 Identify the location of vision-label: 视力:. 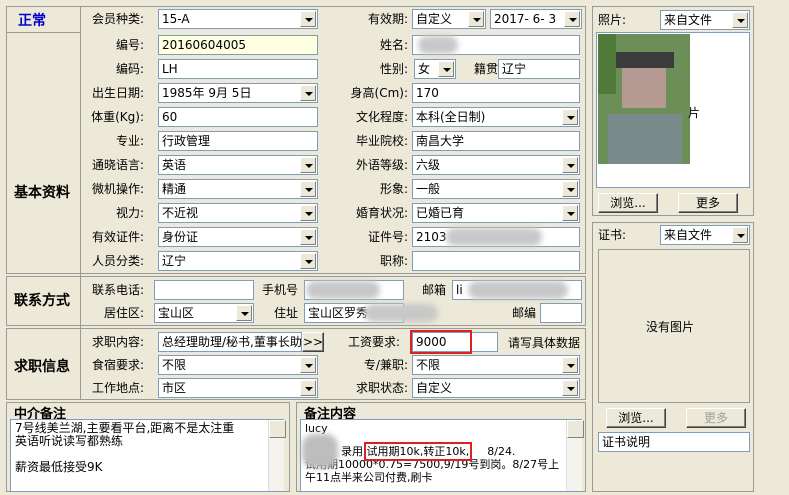
(129, 213).